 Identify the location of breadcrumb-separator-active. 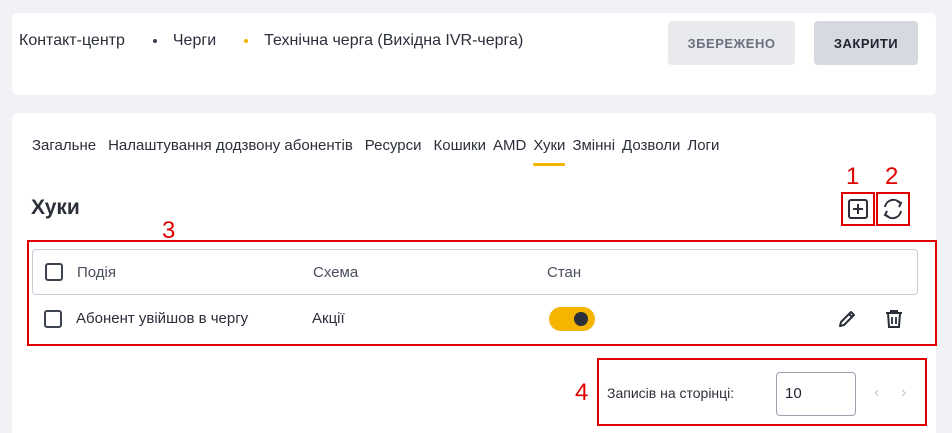
(246, 41).